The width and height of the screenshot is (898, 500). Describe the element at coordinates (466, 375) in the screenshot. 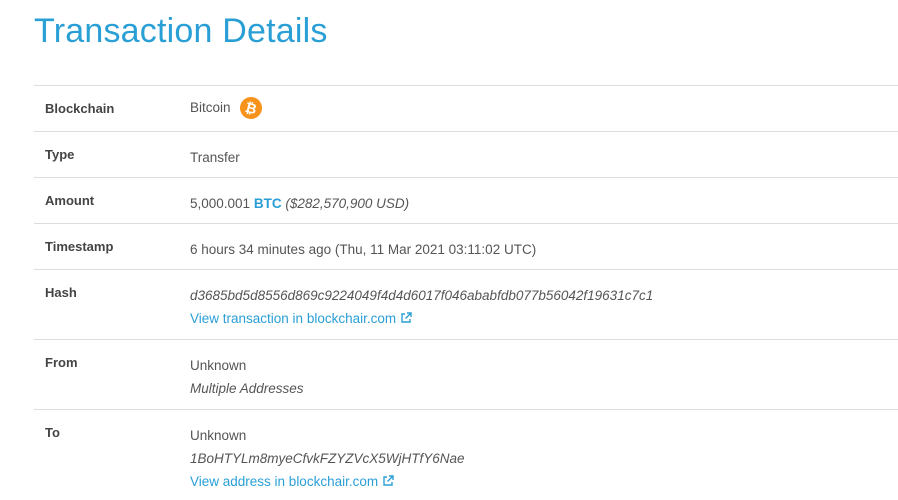

I see `row-from: From Unknown Multiple Addresses` at that location.